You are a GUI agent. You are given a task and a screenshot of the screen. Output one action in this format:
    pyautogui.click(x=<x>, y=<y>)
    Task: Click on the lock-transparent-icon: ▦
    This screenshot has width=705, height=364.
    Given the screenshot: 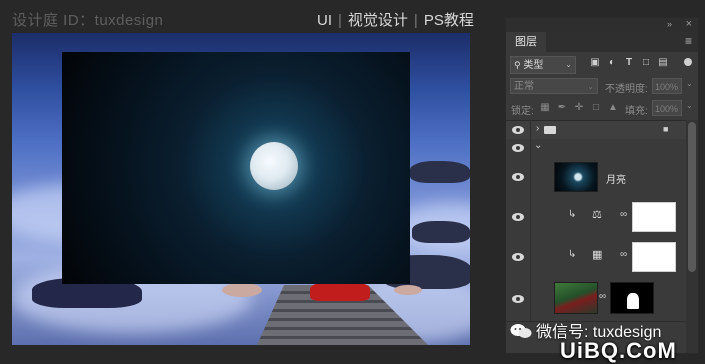 What is the action you would take?
    pyautogui.click(x=545, y=108)
    